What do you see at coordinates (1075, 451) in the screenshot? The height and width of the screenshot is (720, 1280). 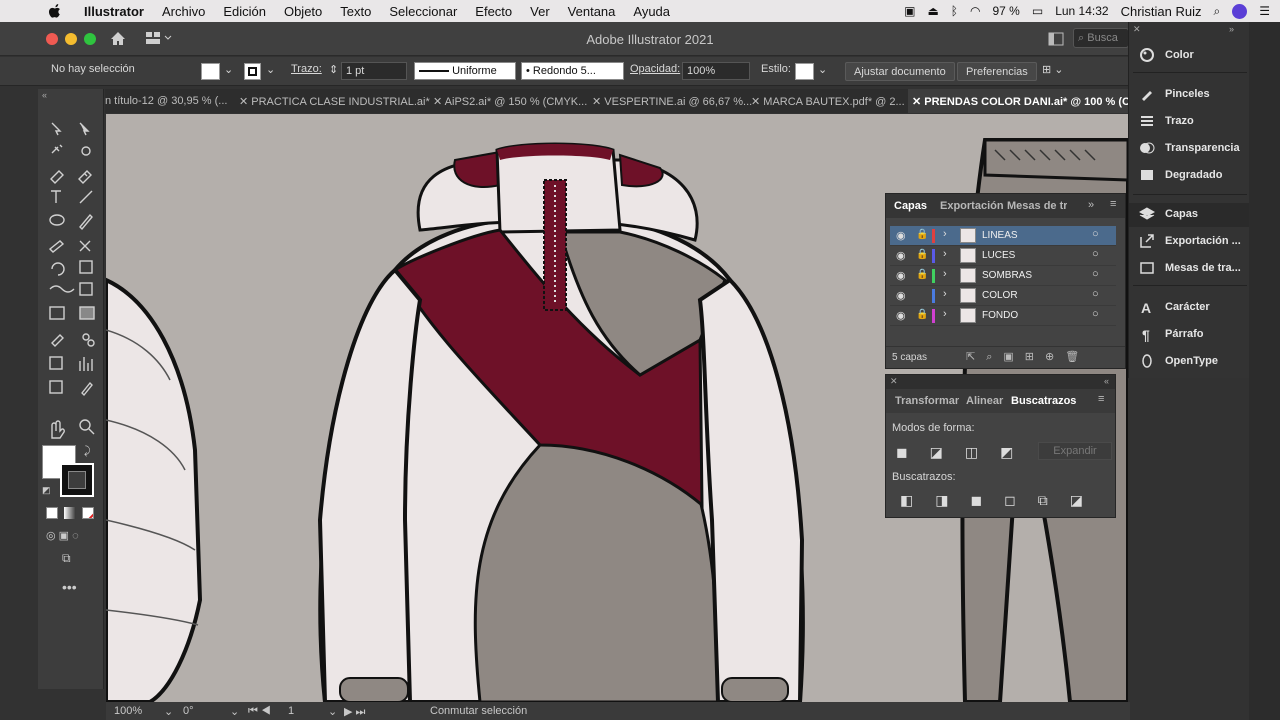 I see `expand-button: Expandir` at bounding box center [1075, 451].